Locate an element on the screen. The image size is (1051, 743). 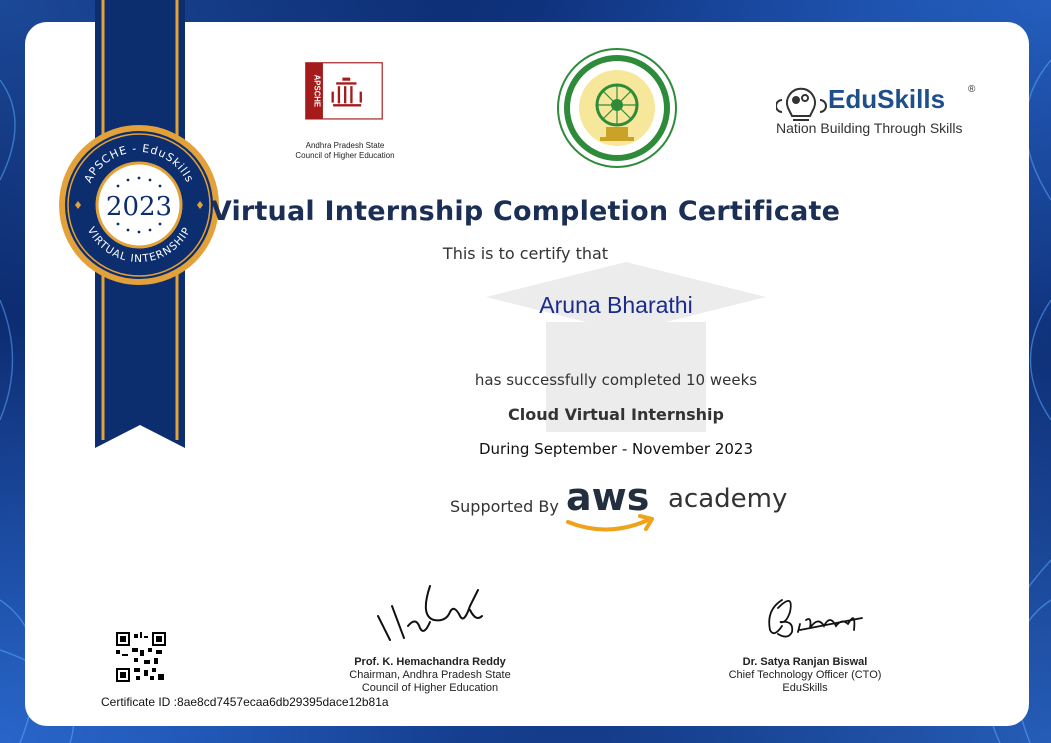
andhra-pradesh-emblem-icon is located at coordinates (617, 108).